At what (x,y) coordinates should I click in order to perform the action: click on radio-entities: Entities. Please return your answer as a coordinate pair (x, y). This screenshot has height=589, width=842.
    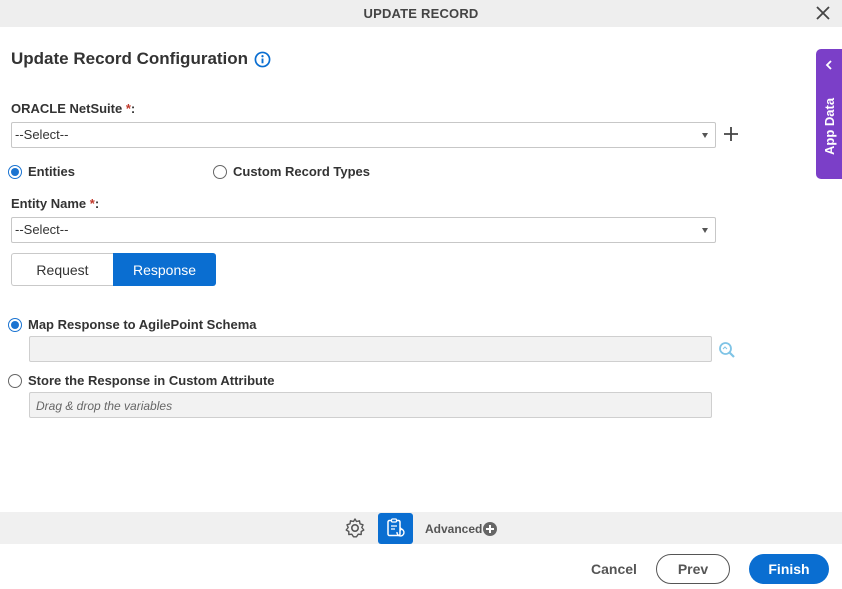
    Looking at the image, I should click on (41, 171).